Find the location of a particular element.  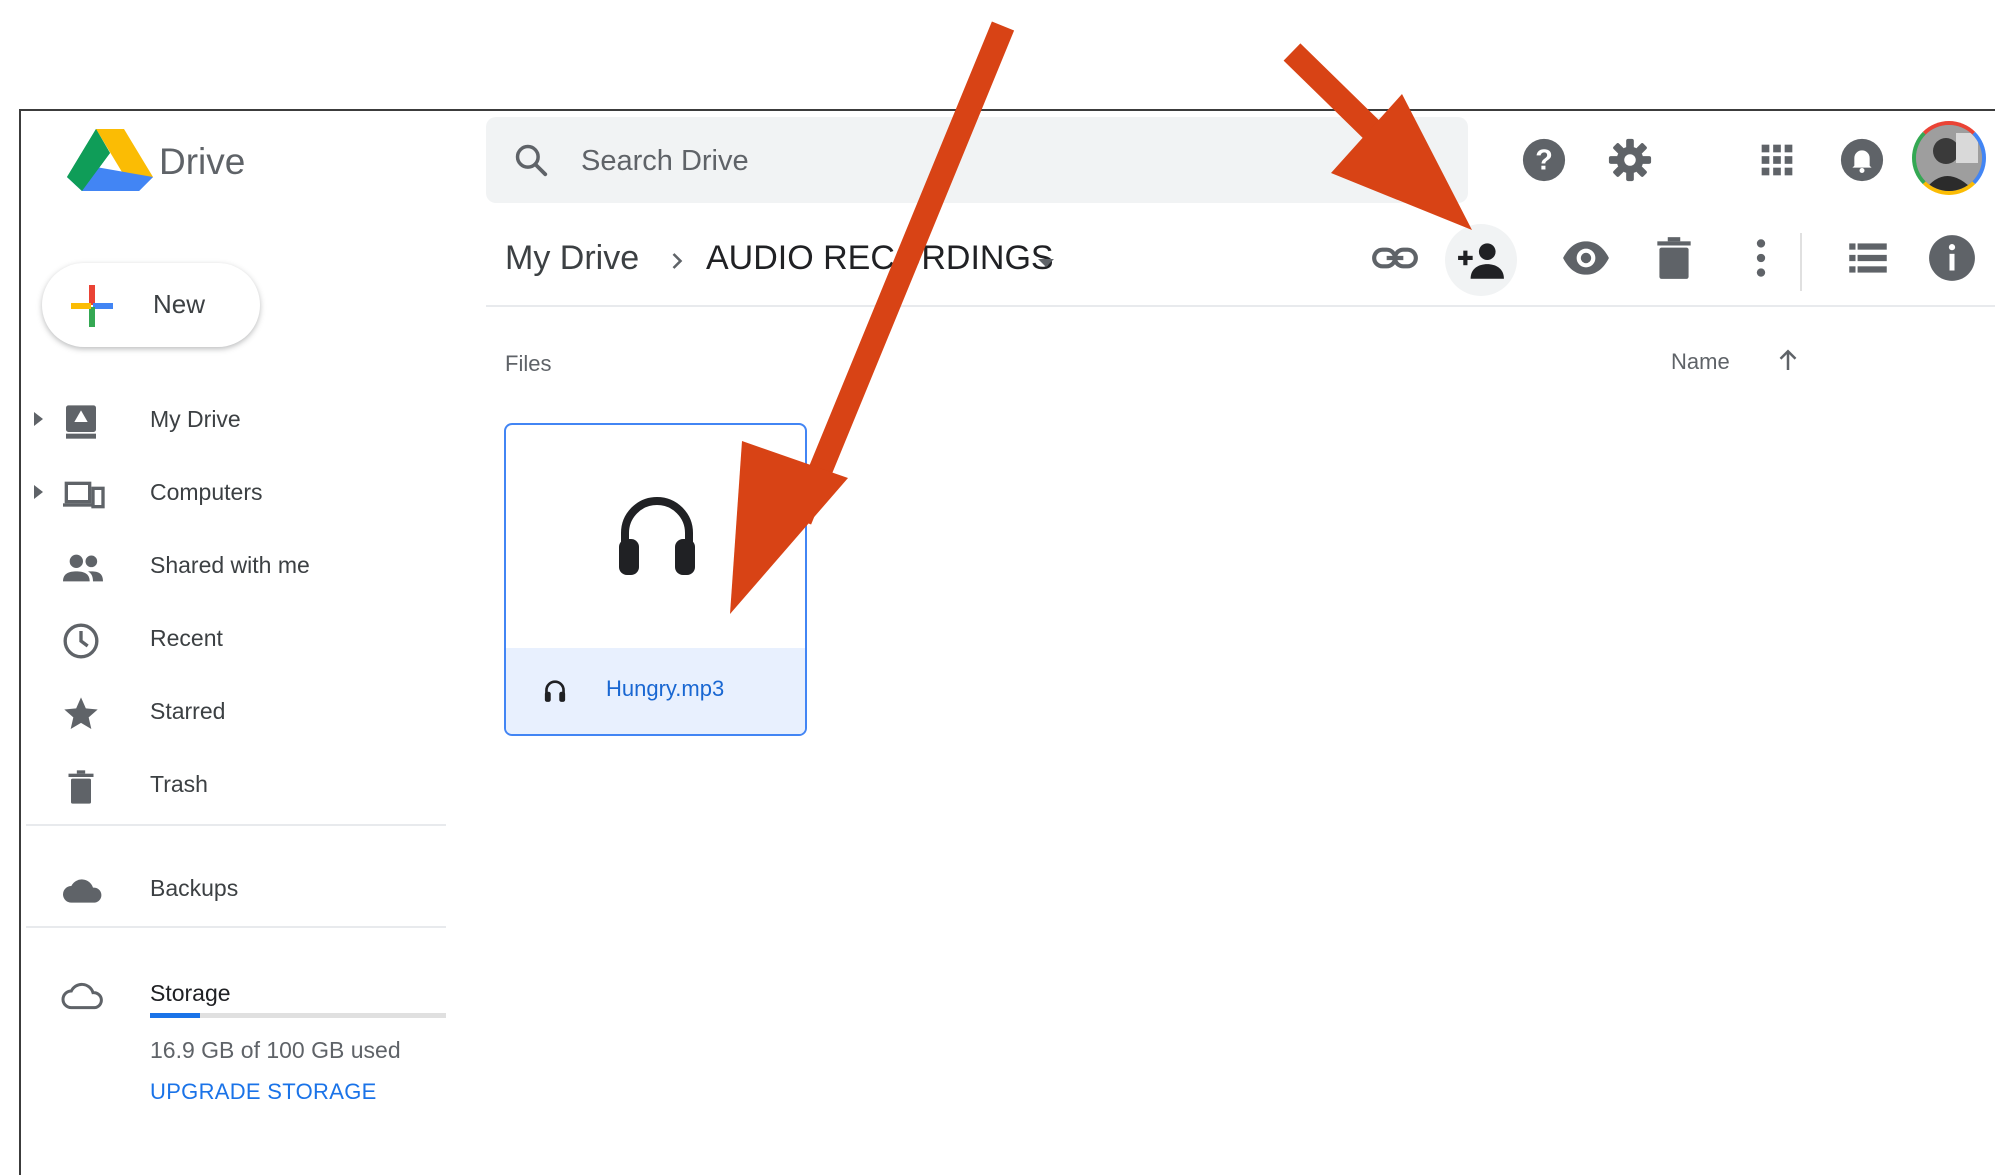

sidebar-item-shared-with-me: Shared with me is located at coordinates (231, 566).